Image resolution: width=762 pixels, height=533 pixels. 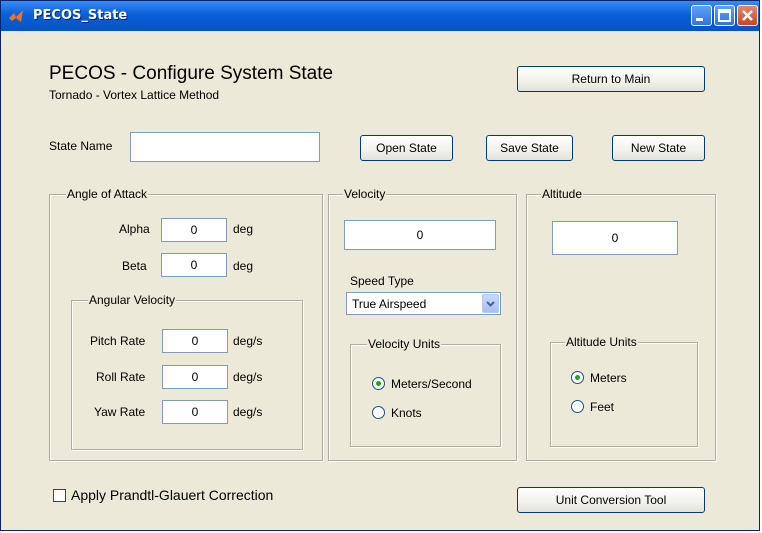 I want to click on angular-velocity-title: Angular Velocity, so click(x=132, y=300).